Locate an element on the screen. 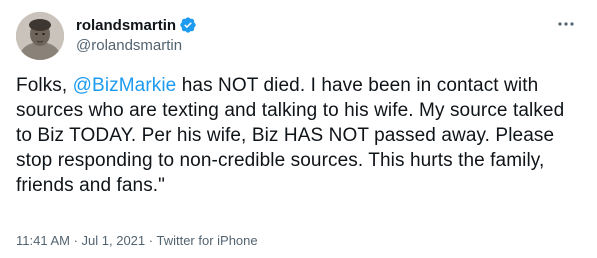 The height and width of the screenshot is (258, 597). display-name: rolandsmartin is located at coordinates (126, 25).